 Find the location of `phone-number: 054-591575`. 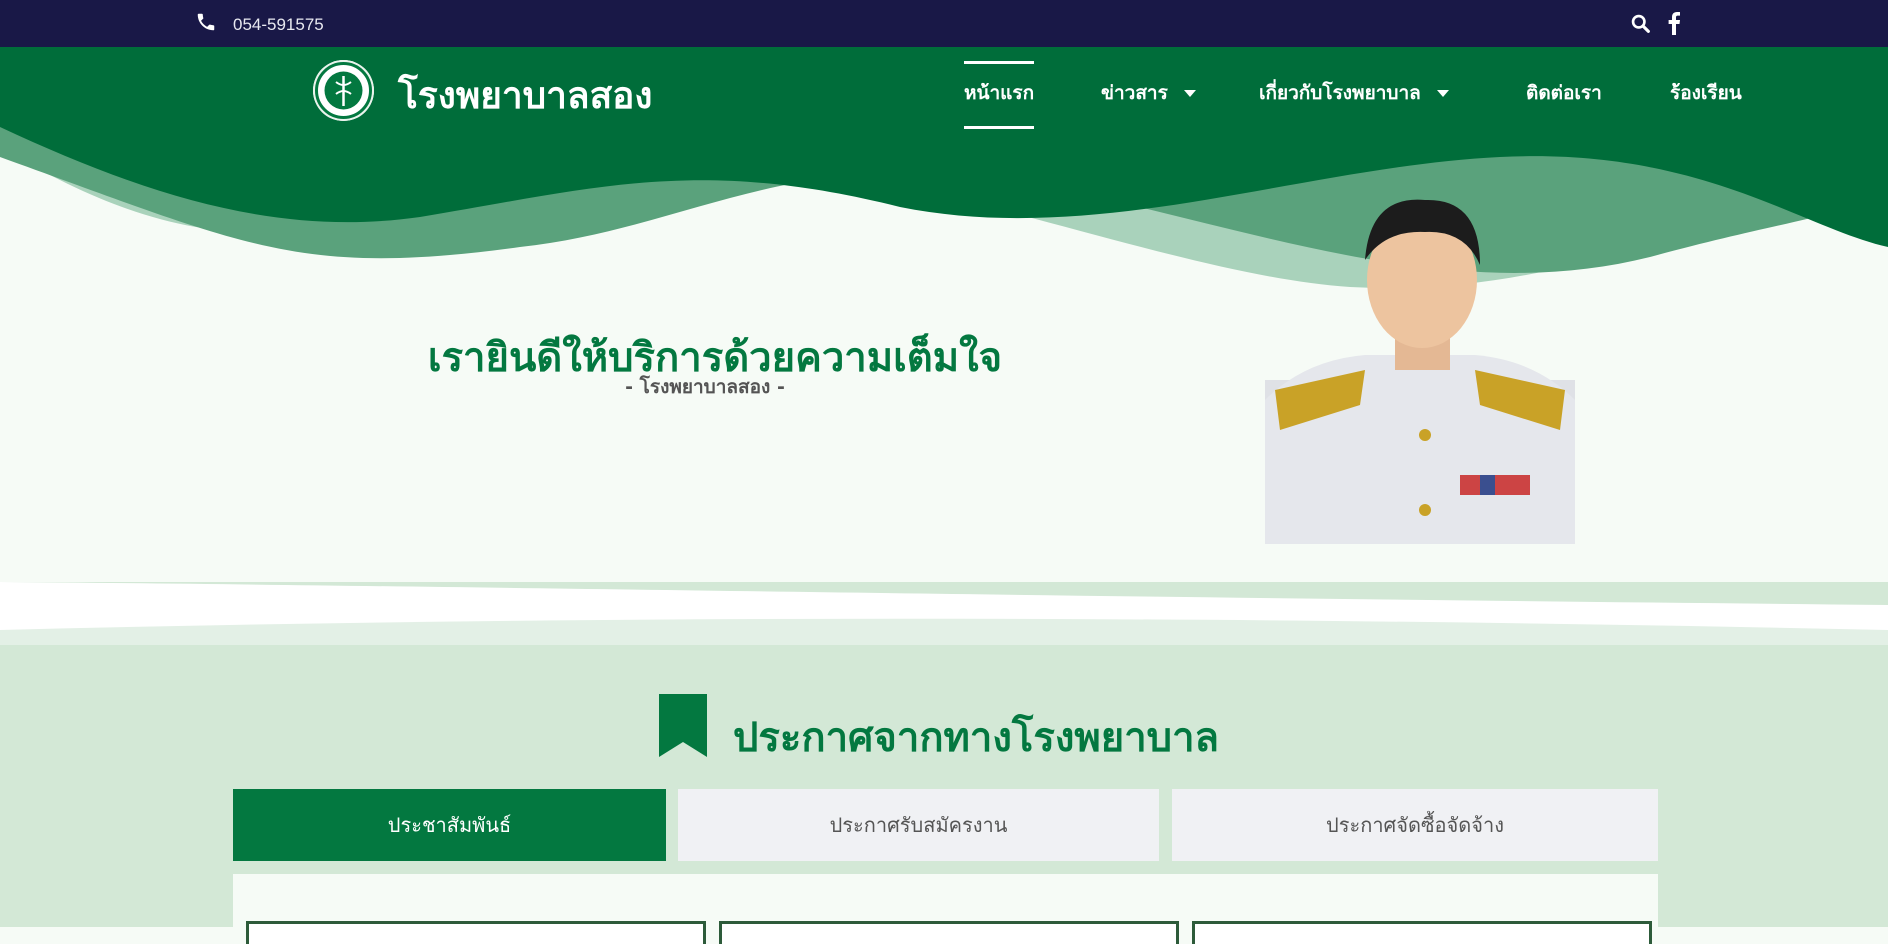

phone-number: 054-591575 is located at coordinates (278, 24).